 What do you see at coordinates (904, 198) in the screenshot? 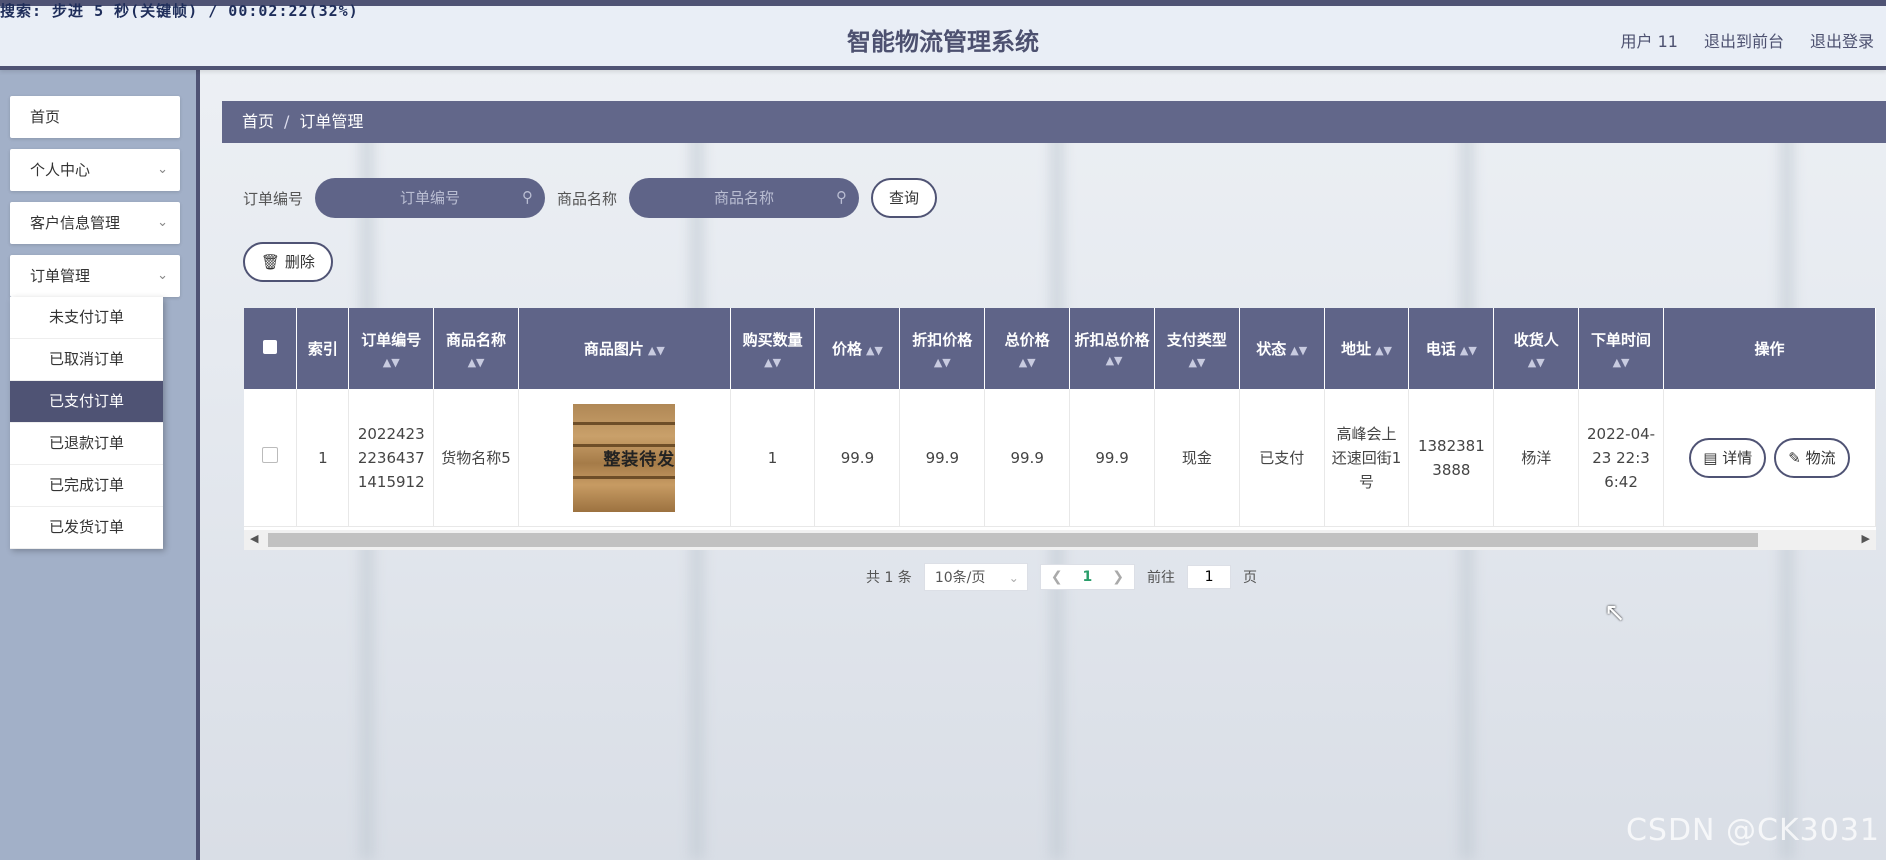
I see `query-button: 查询` at bounding box center [904, 198].